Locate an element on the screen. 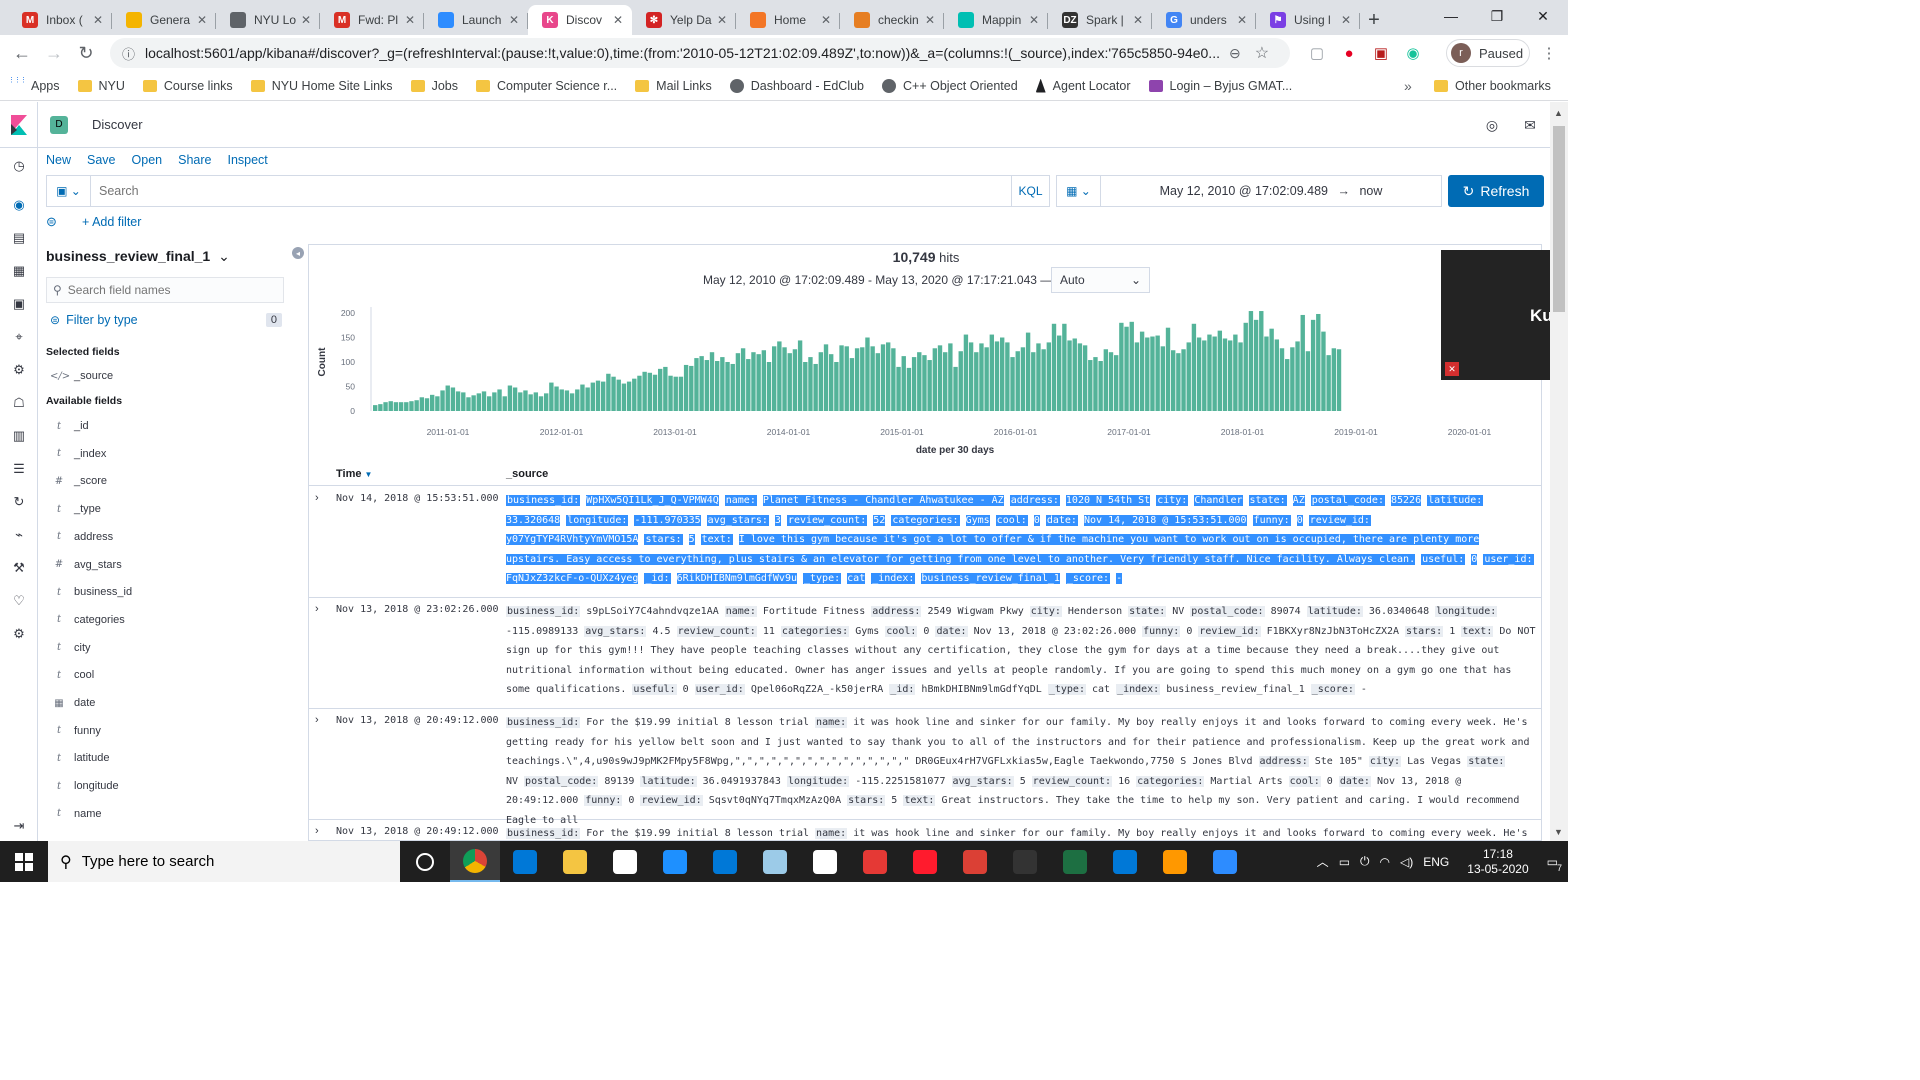 The height and width of the screenshot is (1080, 1920). clock: 17:18 13-05-2020 is located at coordinates (1497, 862).